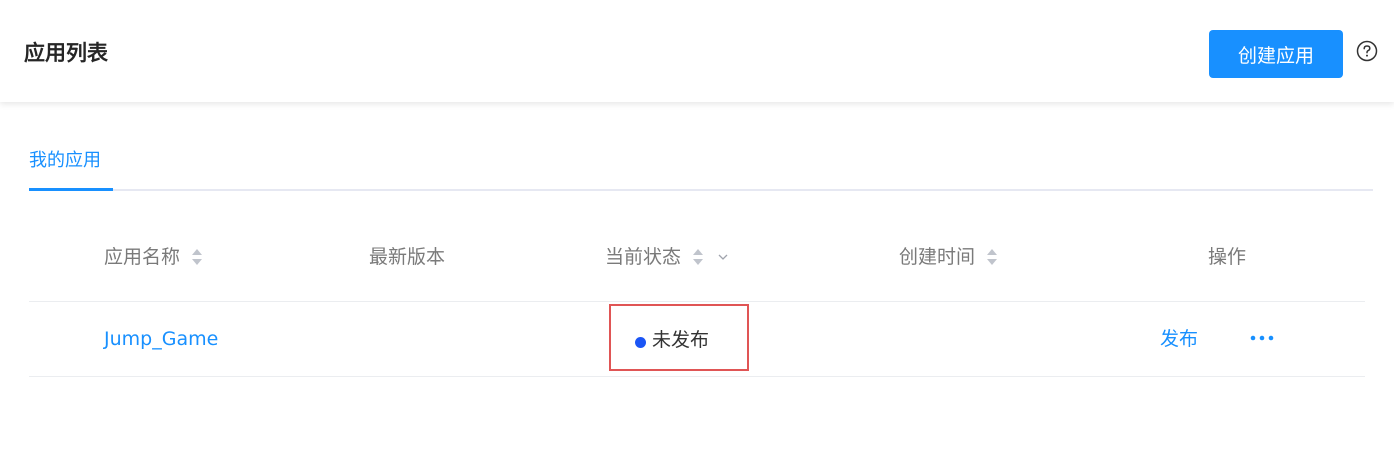 This screenshot has height=462, width=1394. I want to click on column-header-status: 当前状态, so click(667, 257).